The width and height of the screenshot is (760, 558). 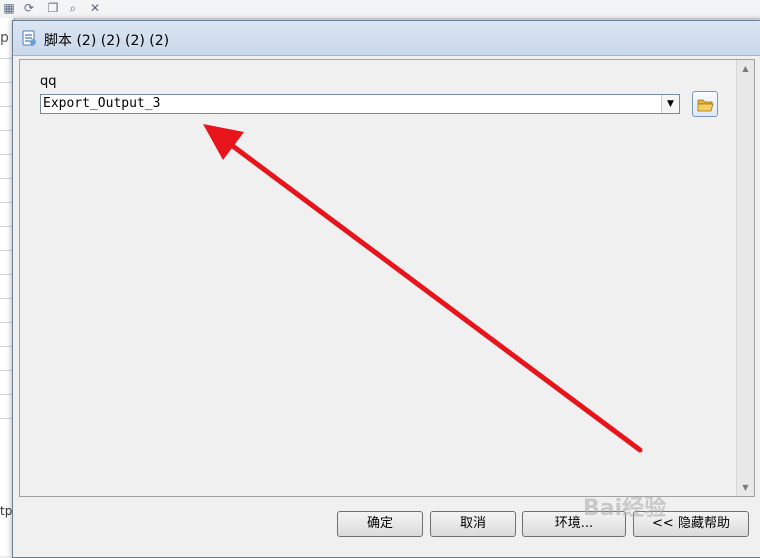 I want to click on ok-button: 确定, so click(x=380, y=524).